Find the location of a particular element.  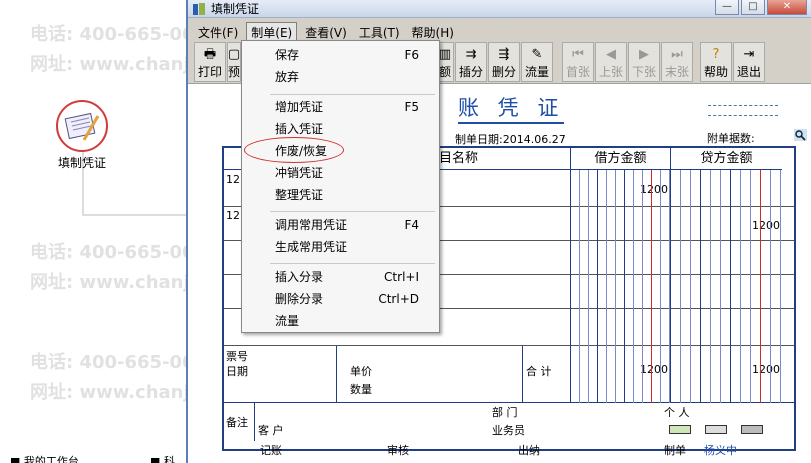

first-icon: ⏮ is located at coordinates (578, 54).